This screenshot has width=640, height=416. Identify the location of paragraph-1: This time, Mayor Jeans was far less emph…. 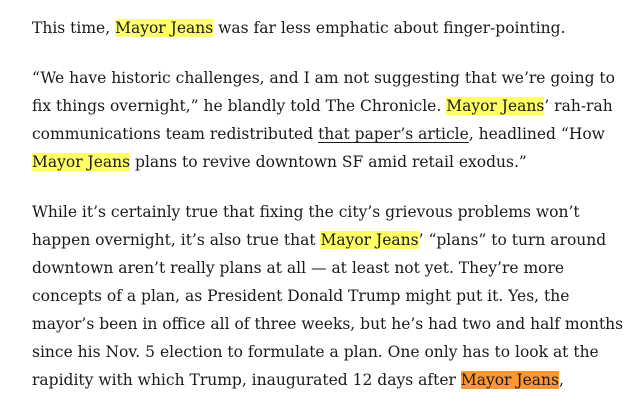
(328, 28).